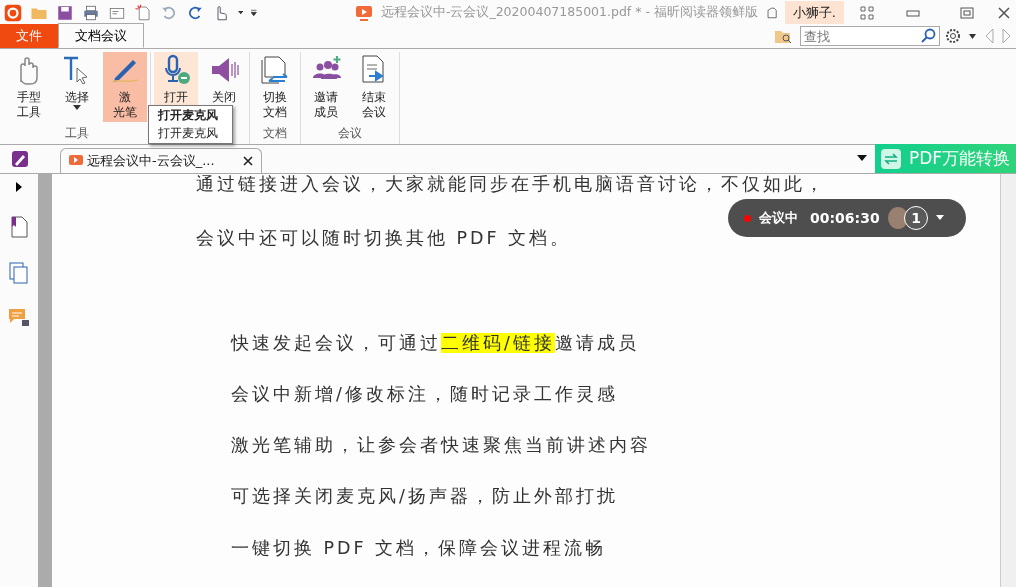  Describe the element at coordinates (19, 187) in the screenshot. I see `expand-arrow-icon` at that location.